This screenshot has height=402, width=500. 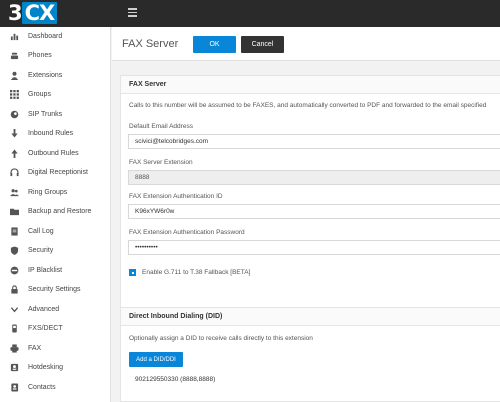 I want to click on shield-icon, so click(x=14, y=250).